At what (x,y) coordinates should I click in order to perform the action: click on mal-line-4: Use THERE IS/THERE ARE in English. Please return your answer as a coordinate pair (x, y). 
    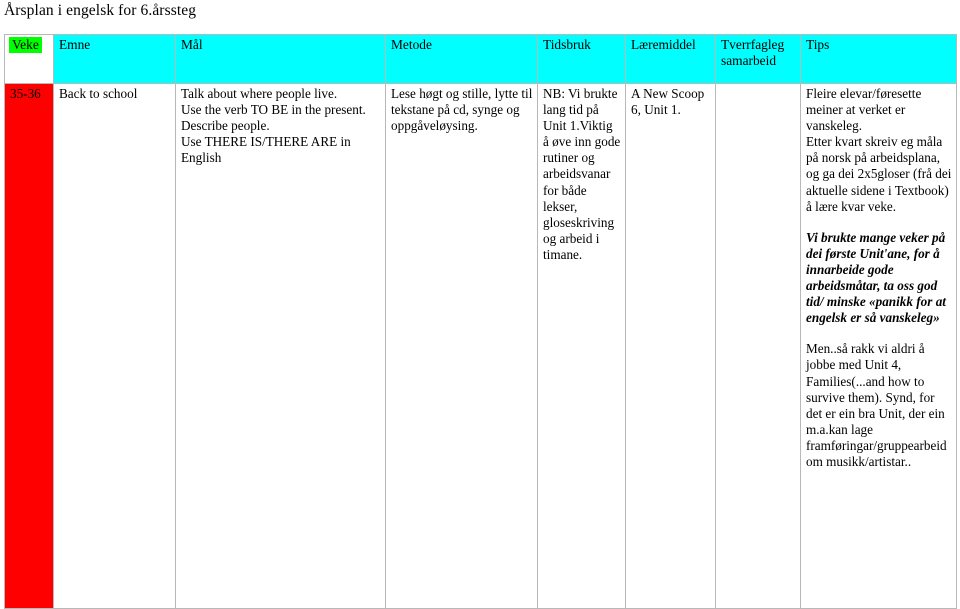
    Looking at the image, I should click on (266, 150).